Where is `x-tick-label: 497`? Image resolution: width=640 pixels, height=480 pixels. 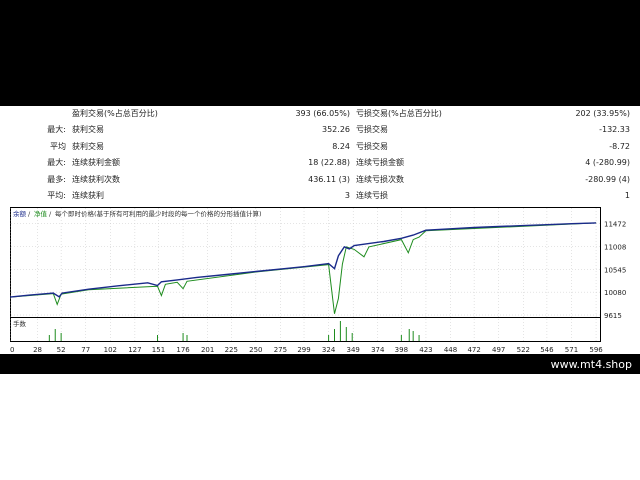 x-tick-label: 497 is located at coordinates (498, 350).